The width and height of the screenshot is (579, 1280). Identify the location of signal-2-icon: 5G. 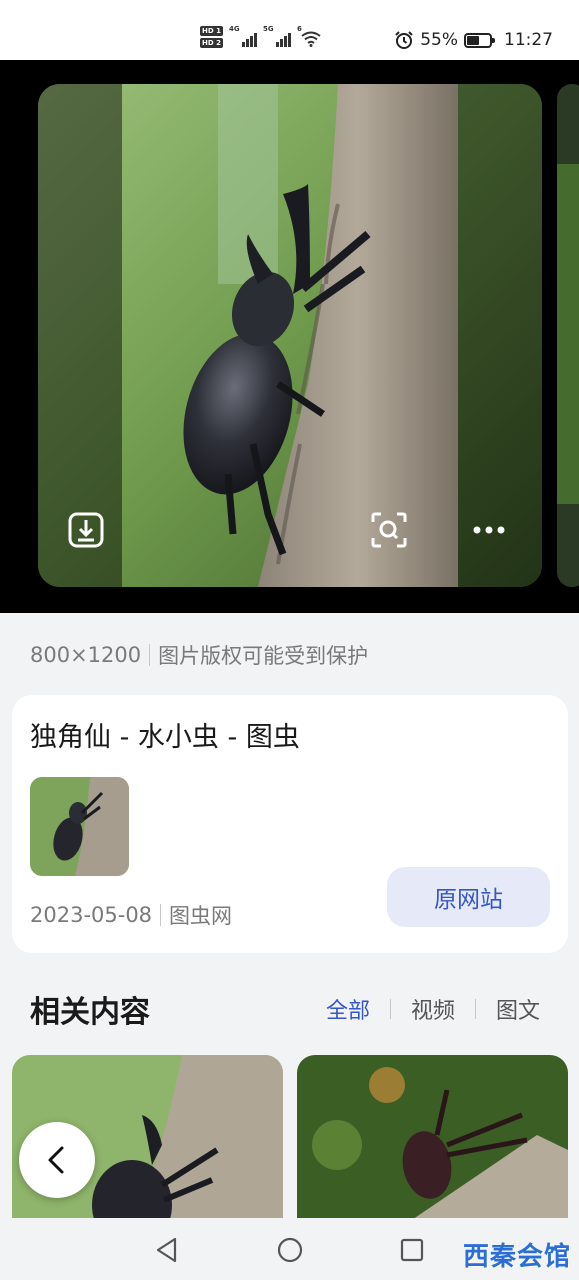
(277, 36).